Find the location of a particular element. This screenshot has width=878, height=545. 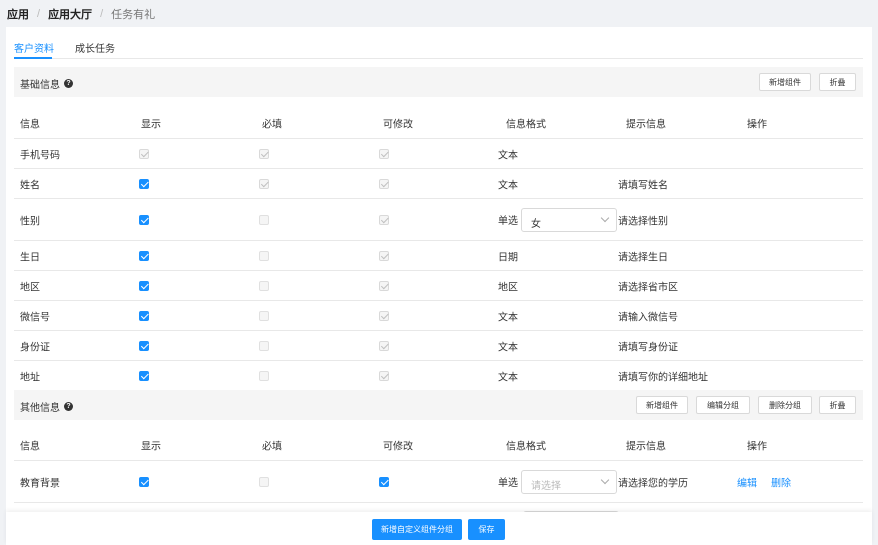

tab-growth-tasks: 成长任务 is located at coordinates (95, 47).